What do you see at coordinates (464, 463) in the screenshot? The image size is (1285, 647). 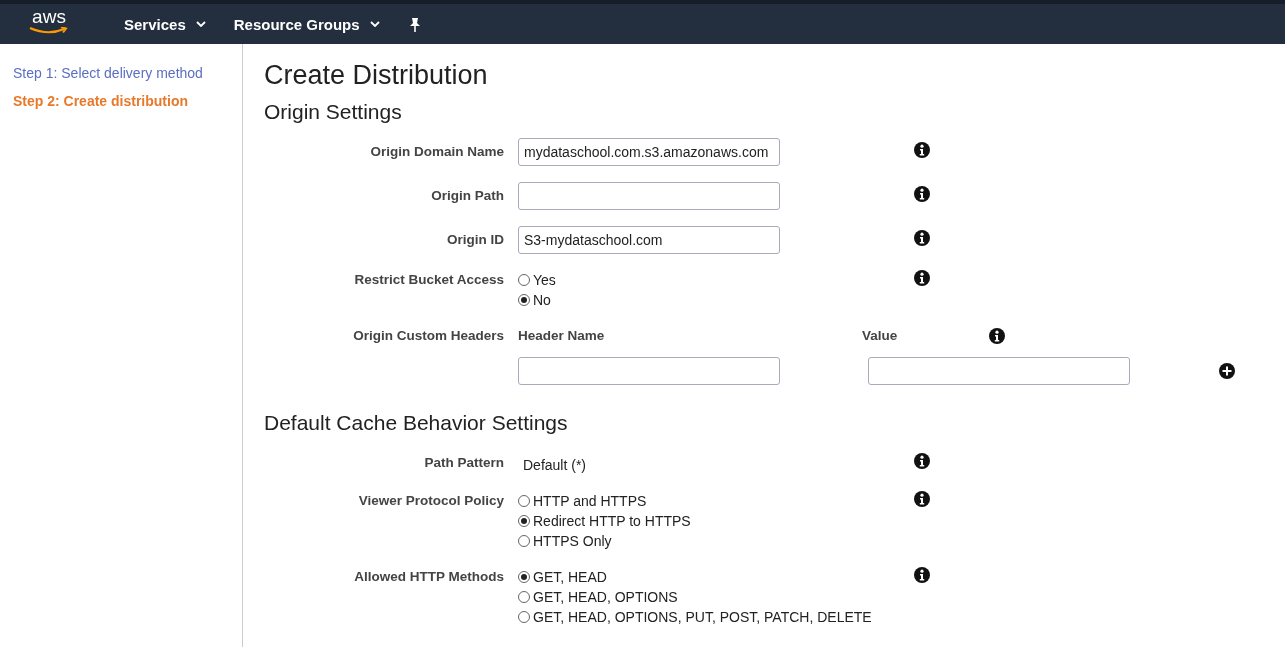 I see `field-label: Path Pattern` at bounding box center [464, 463].